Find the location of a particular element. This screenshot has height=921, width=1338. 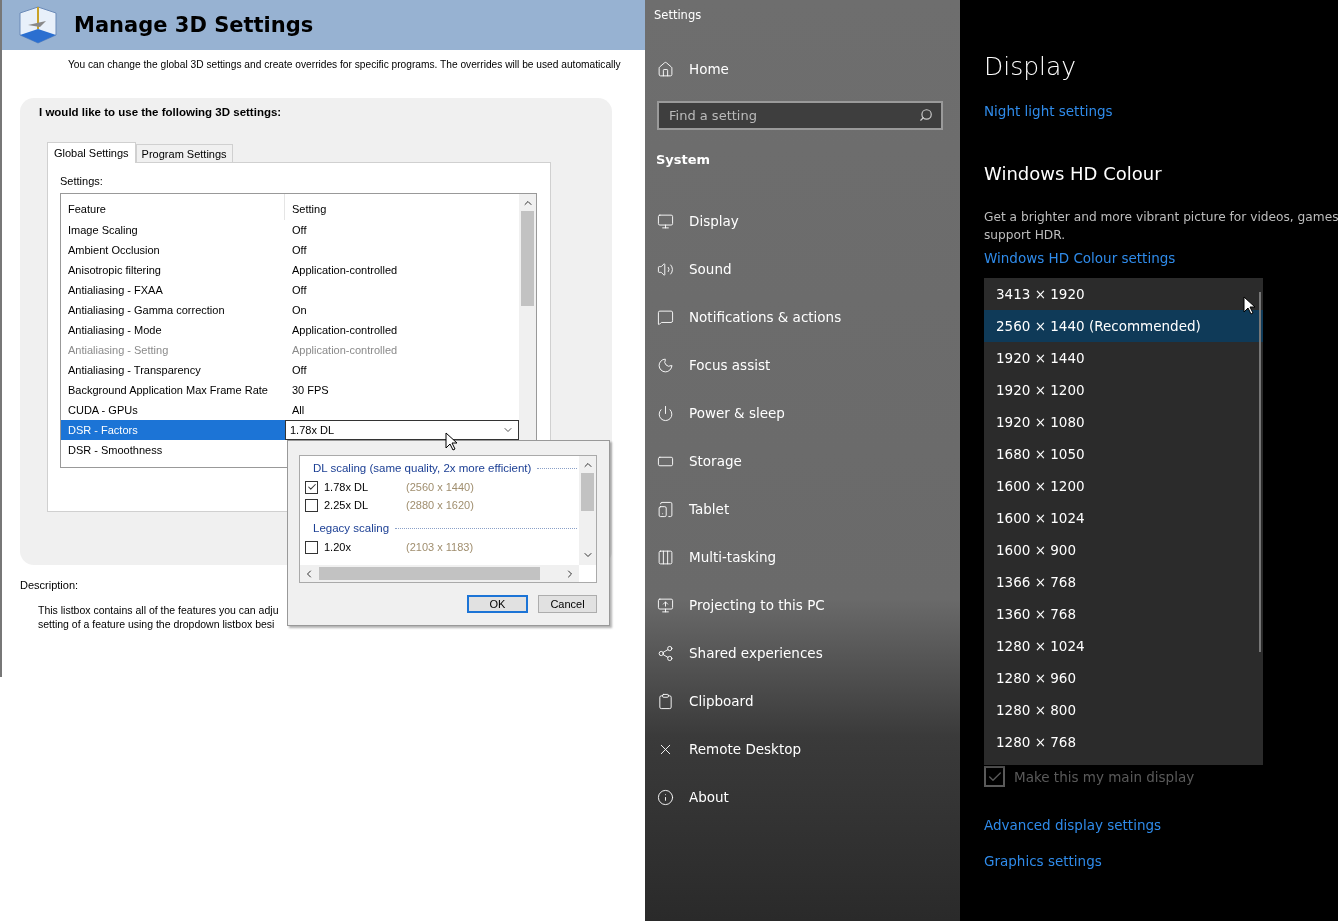

resolution-text: (2103 x 1183) is located at coordinates (440, 547).